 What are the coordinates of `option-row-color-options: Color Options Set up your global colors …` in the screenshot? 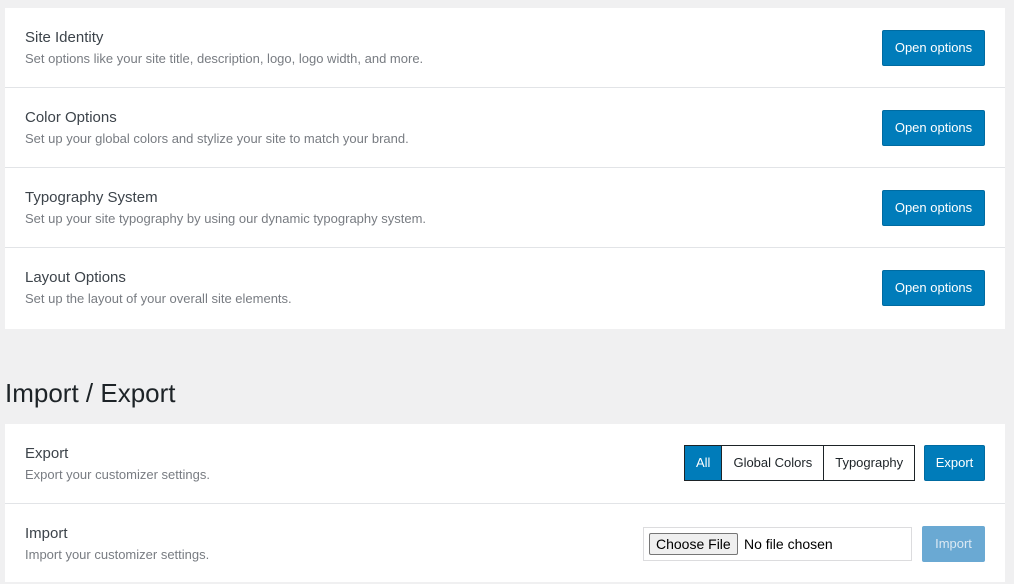 It's located at (505, 128).